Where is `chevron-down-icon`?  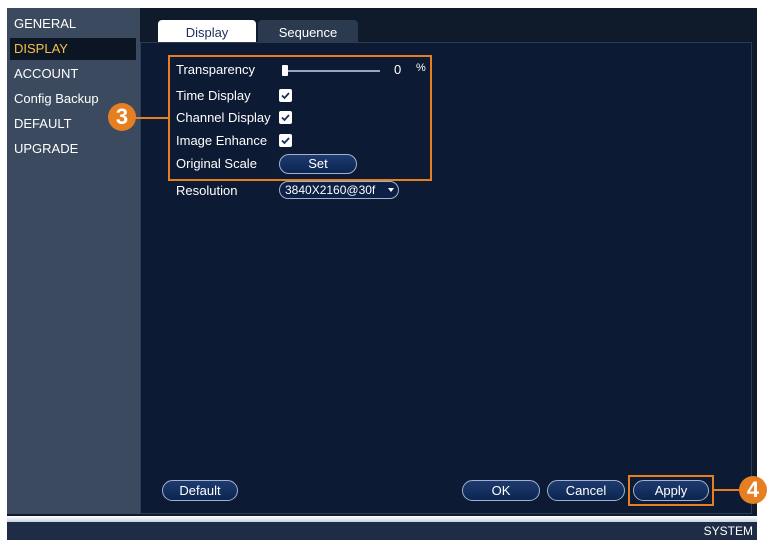 chevron-down-icon is located at coordinates (391, 190).